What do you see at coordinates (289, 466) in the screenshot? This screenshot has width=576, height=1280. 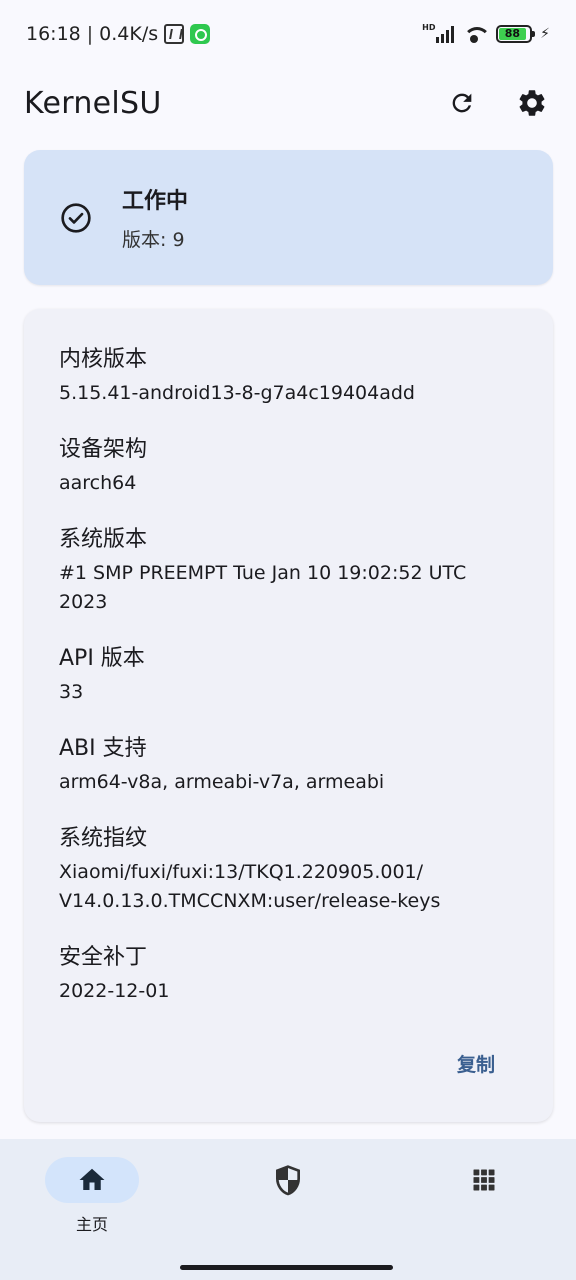 I see `info-item-device-arch: 设备架构 aarch64` at bounding box center [289, 466].